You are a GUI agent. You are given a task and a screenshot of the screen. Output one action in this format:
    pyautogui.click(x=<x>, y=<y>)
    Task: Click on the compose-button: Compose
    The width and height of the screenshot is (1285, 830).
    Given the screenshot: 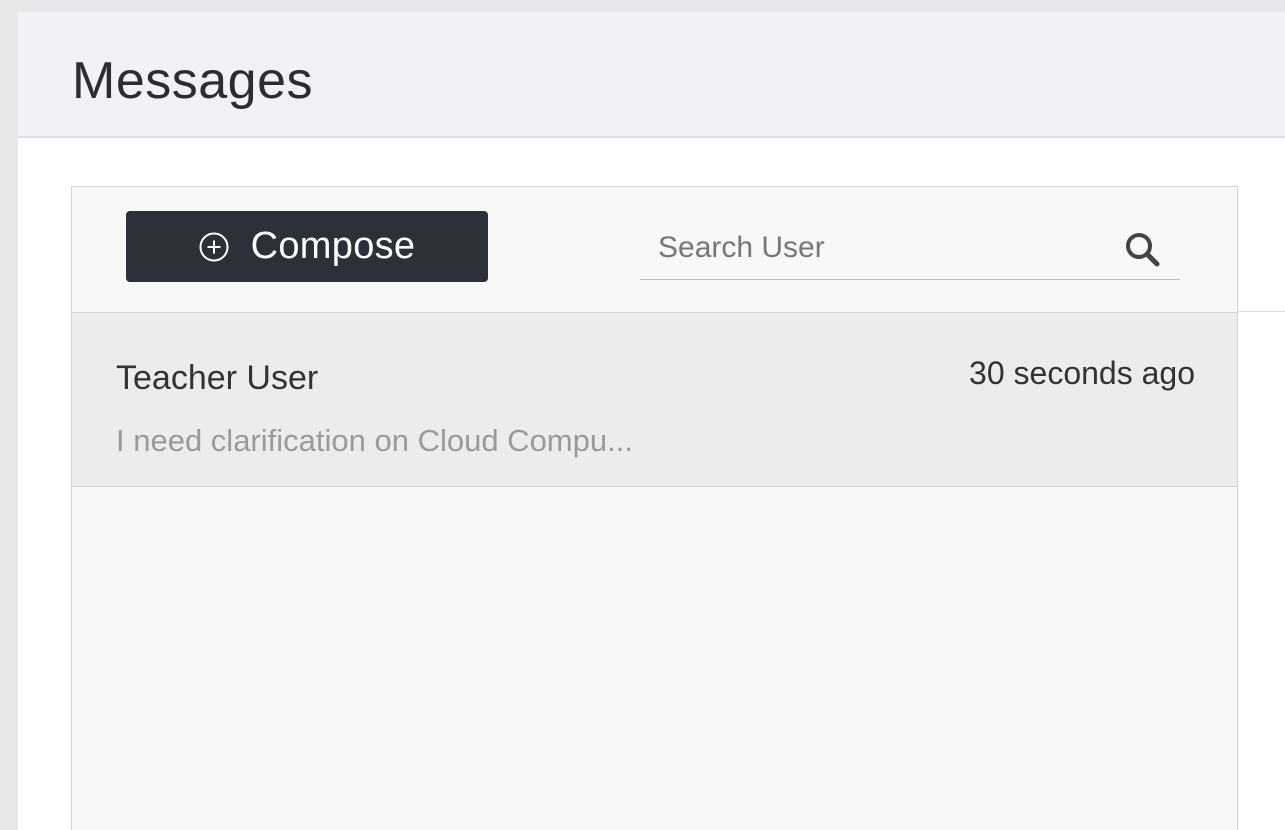 What is the action you would take?
    pyautogui.click(x=307, y=246)
    